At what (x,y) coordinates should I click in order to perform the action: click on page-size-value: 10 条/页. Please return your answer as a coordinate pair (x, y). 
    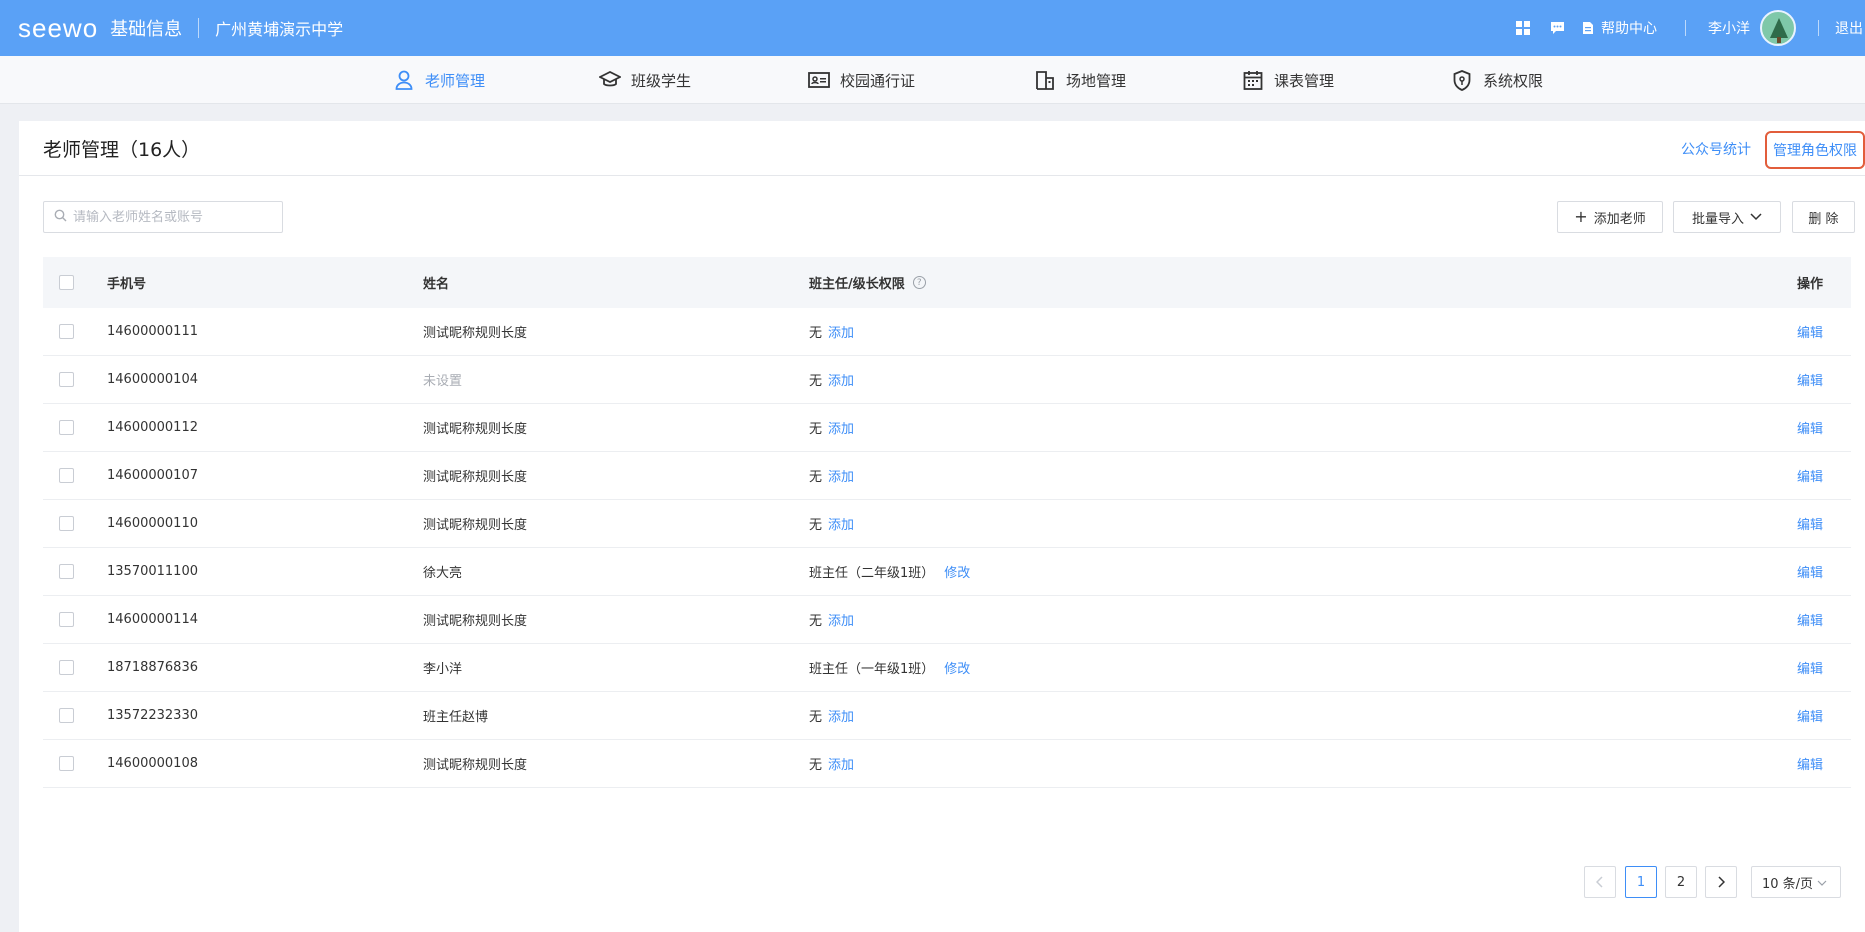
    Looking at the image, I should click on (1788, 884).